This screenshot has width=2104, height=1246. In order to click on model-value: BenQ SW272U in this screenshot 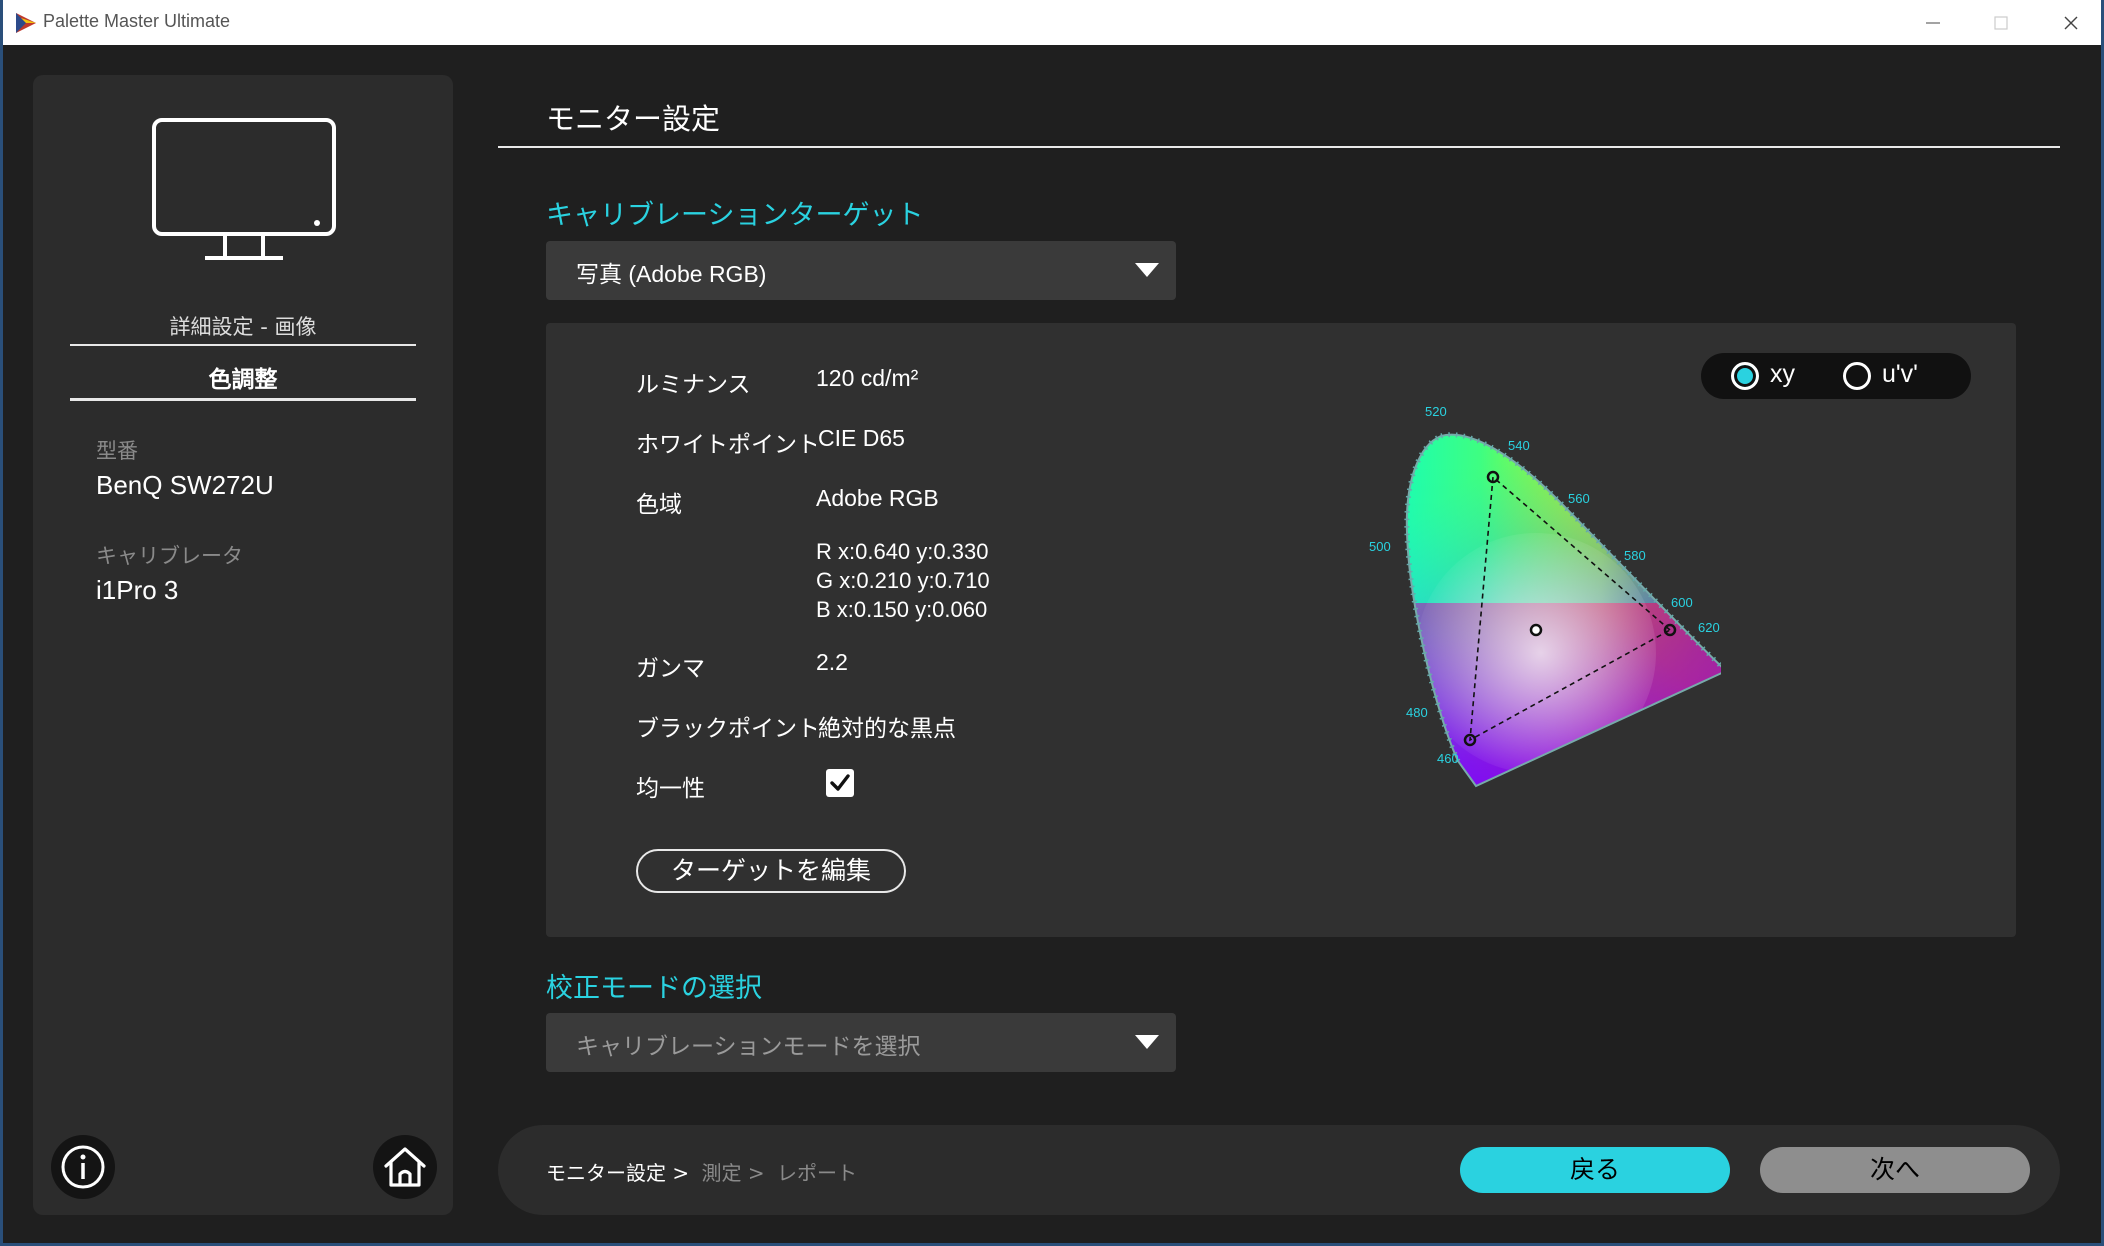, I will do `click(185, 485)`.